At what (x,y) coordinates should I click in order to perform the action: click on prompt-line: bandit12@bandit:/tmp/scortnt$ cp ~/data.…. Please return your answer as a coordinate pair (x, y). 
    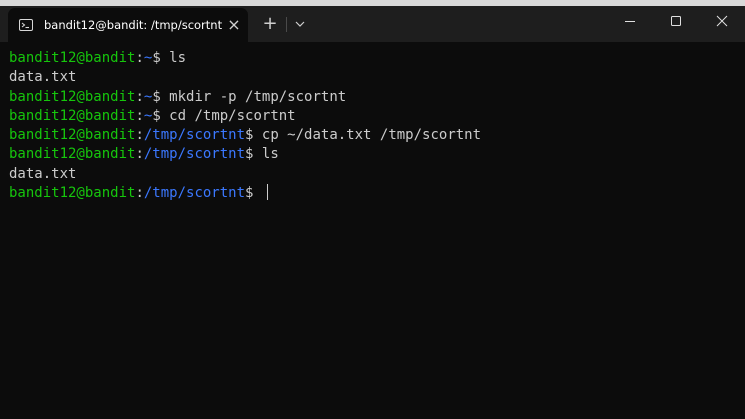
    Looking at the image, I should click on (374, 135).